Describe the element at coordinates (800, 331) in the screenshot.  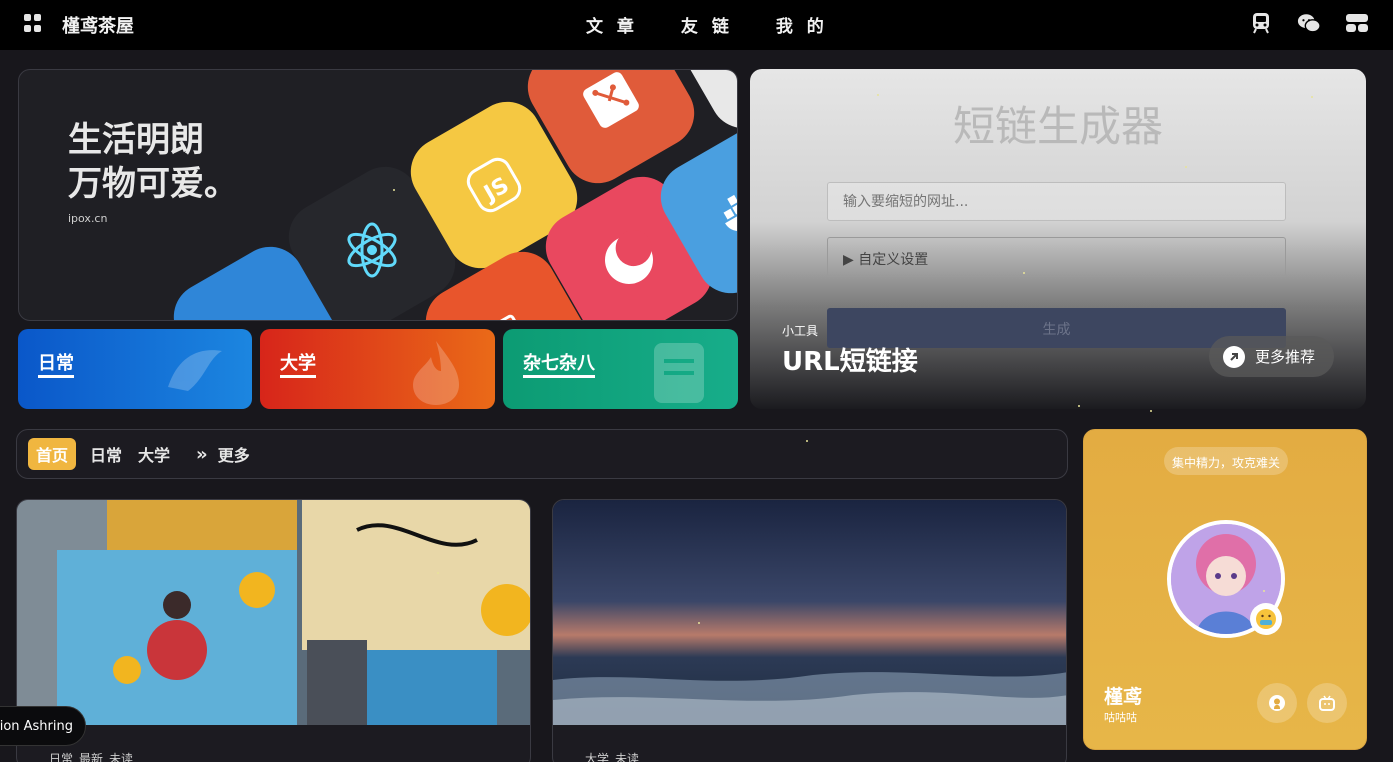
I see `tool-caption: 小工具` at that location.